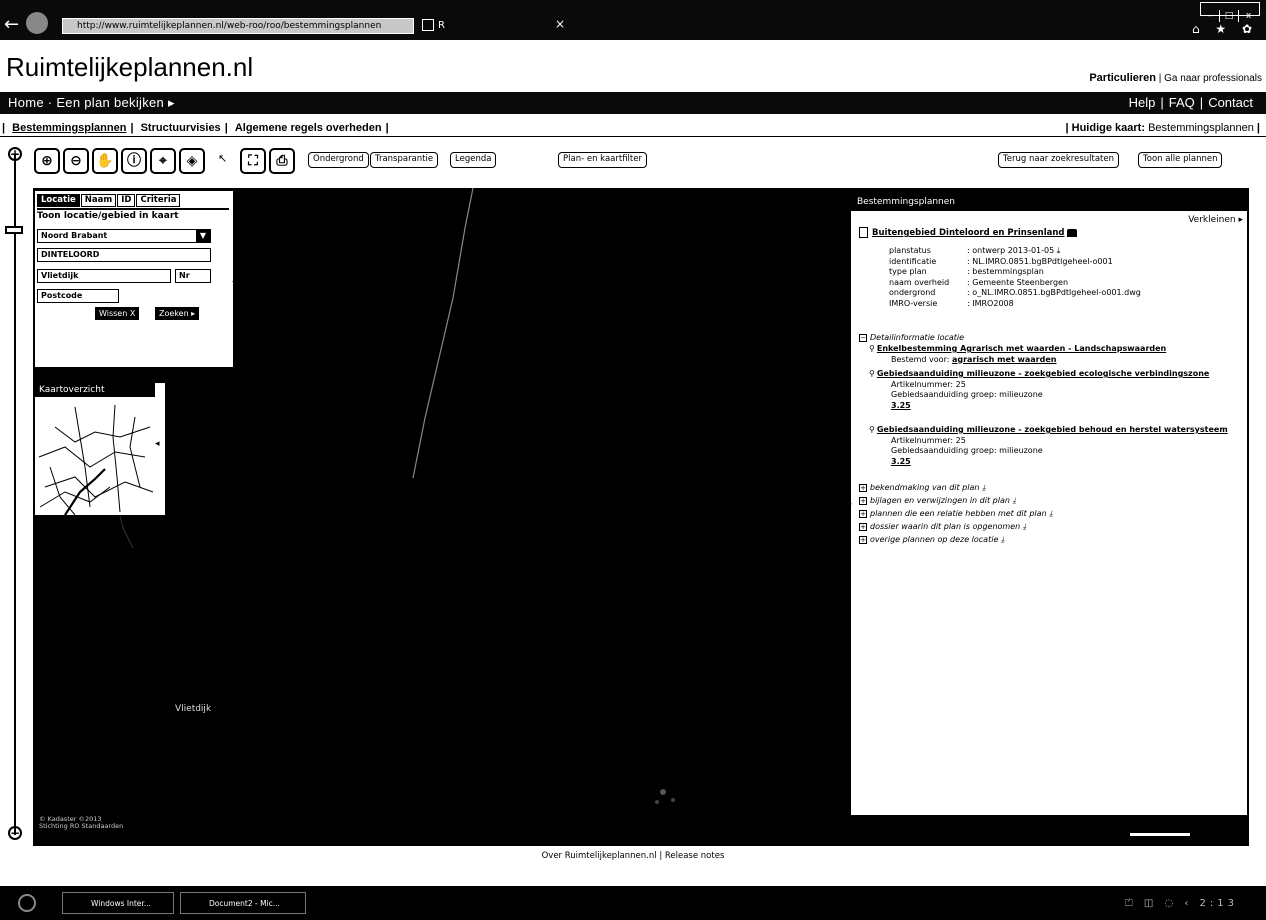 This screenshot has height=920, width=1266. I want to click on list-item: + dossier waarin dit plan is opgenomen ⤓, so click(956, 526).